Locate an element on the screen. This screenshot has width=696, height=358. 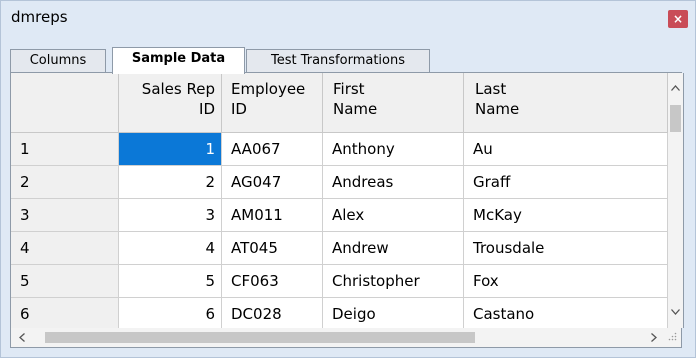
cell-last-name: Au is located at coordinates (566, 149).